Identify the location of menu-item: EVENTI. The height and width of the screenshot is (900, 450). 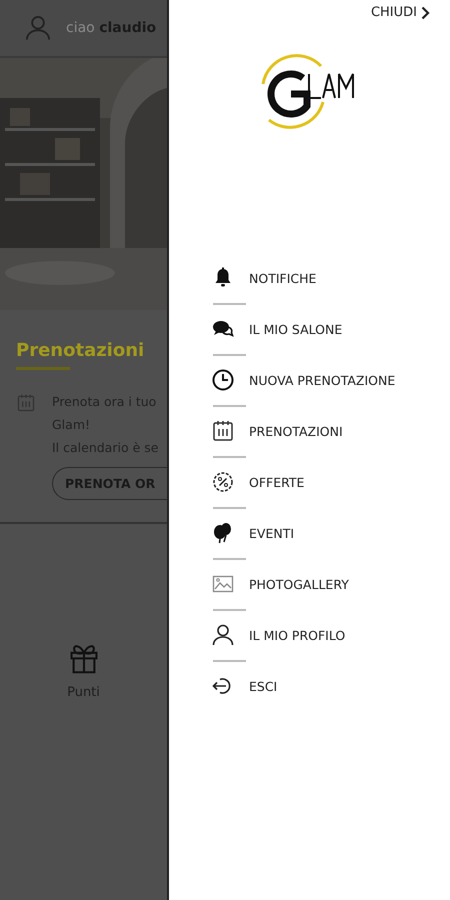
(330, 533).